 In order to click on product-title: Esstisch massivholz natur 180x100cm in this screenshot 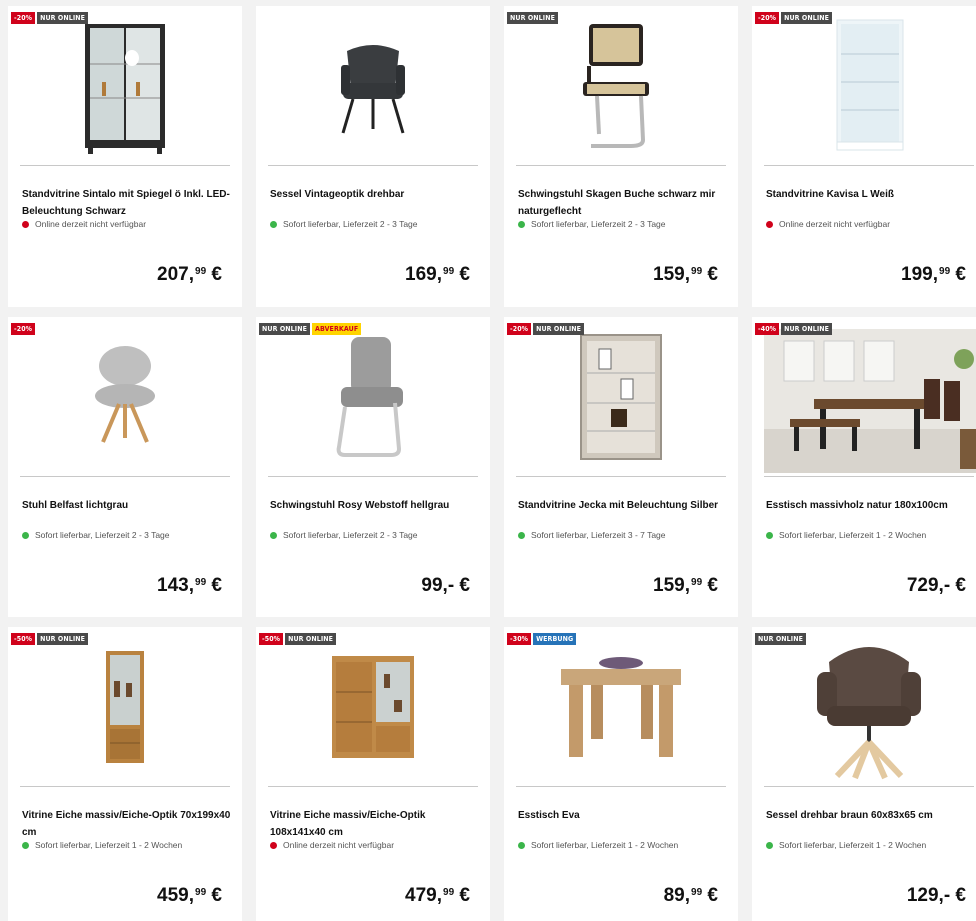, I will do `click(871, 505)`.